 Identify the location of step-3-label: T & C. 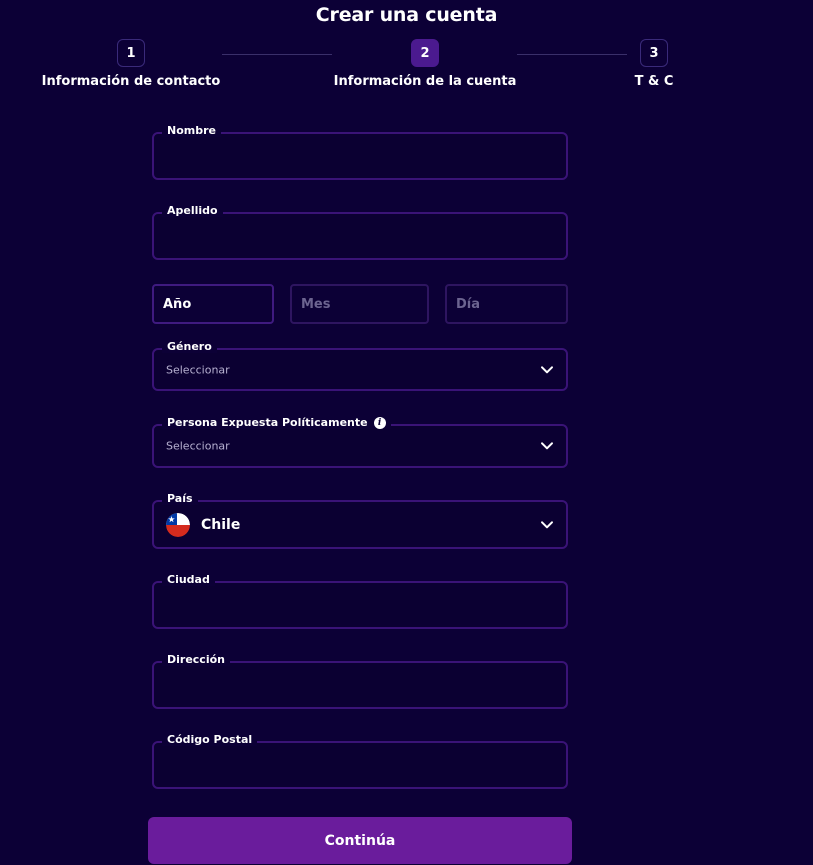
(654, 81).